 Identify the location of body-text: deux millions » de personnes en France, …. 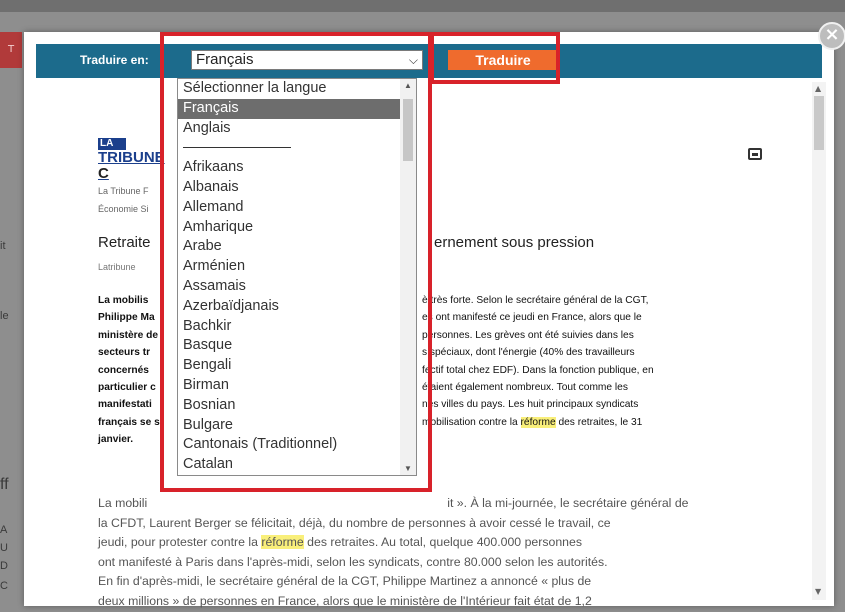
(345, 600).